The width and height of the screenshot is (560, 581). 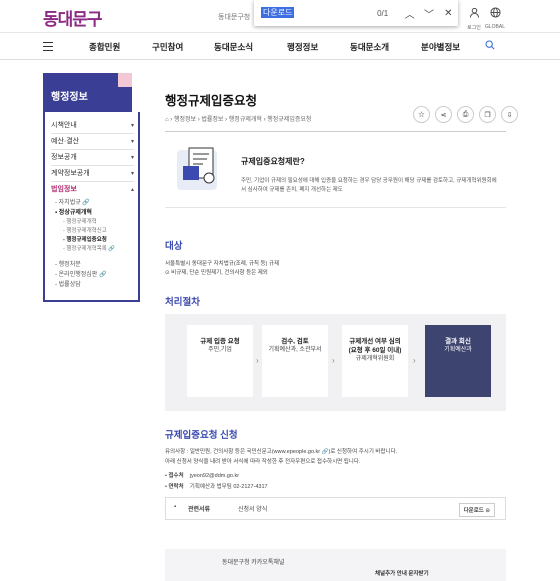 I want to click on request-heading: 규제입증요청 신청, so click(x=201, y=435).